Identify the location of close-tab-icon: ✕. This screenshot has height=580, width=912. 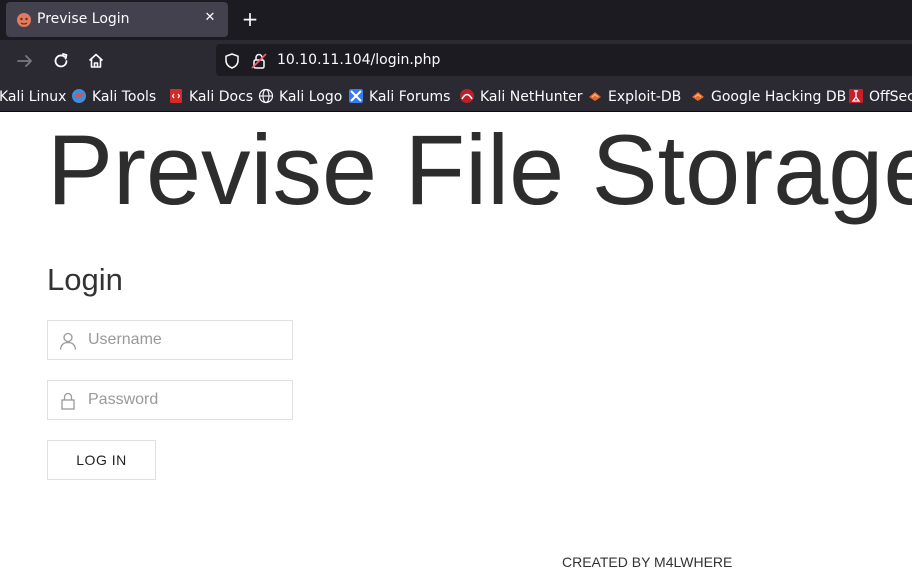
(210, 18).